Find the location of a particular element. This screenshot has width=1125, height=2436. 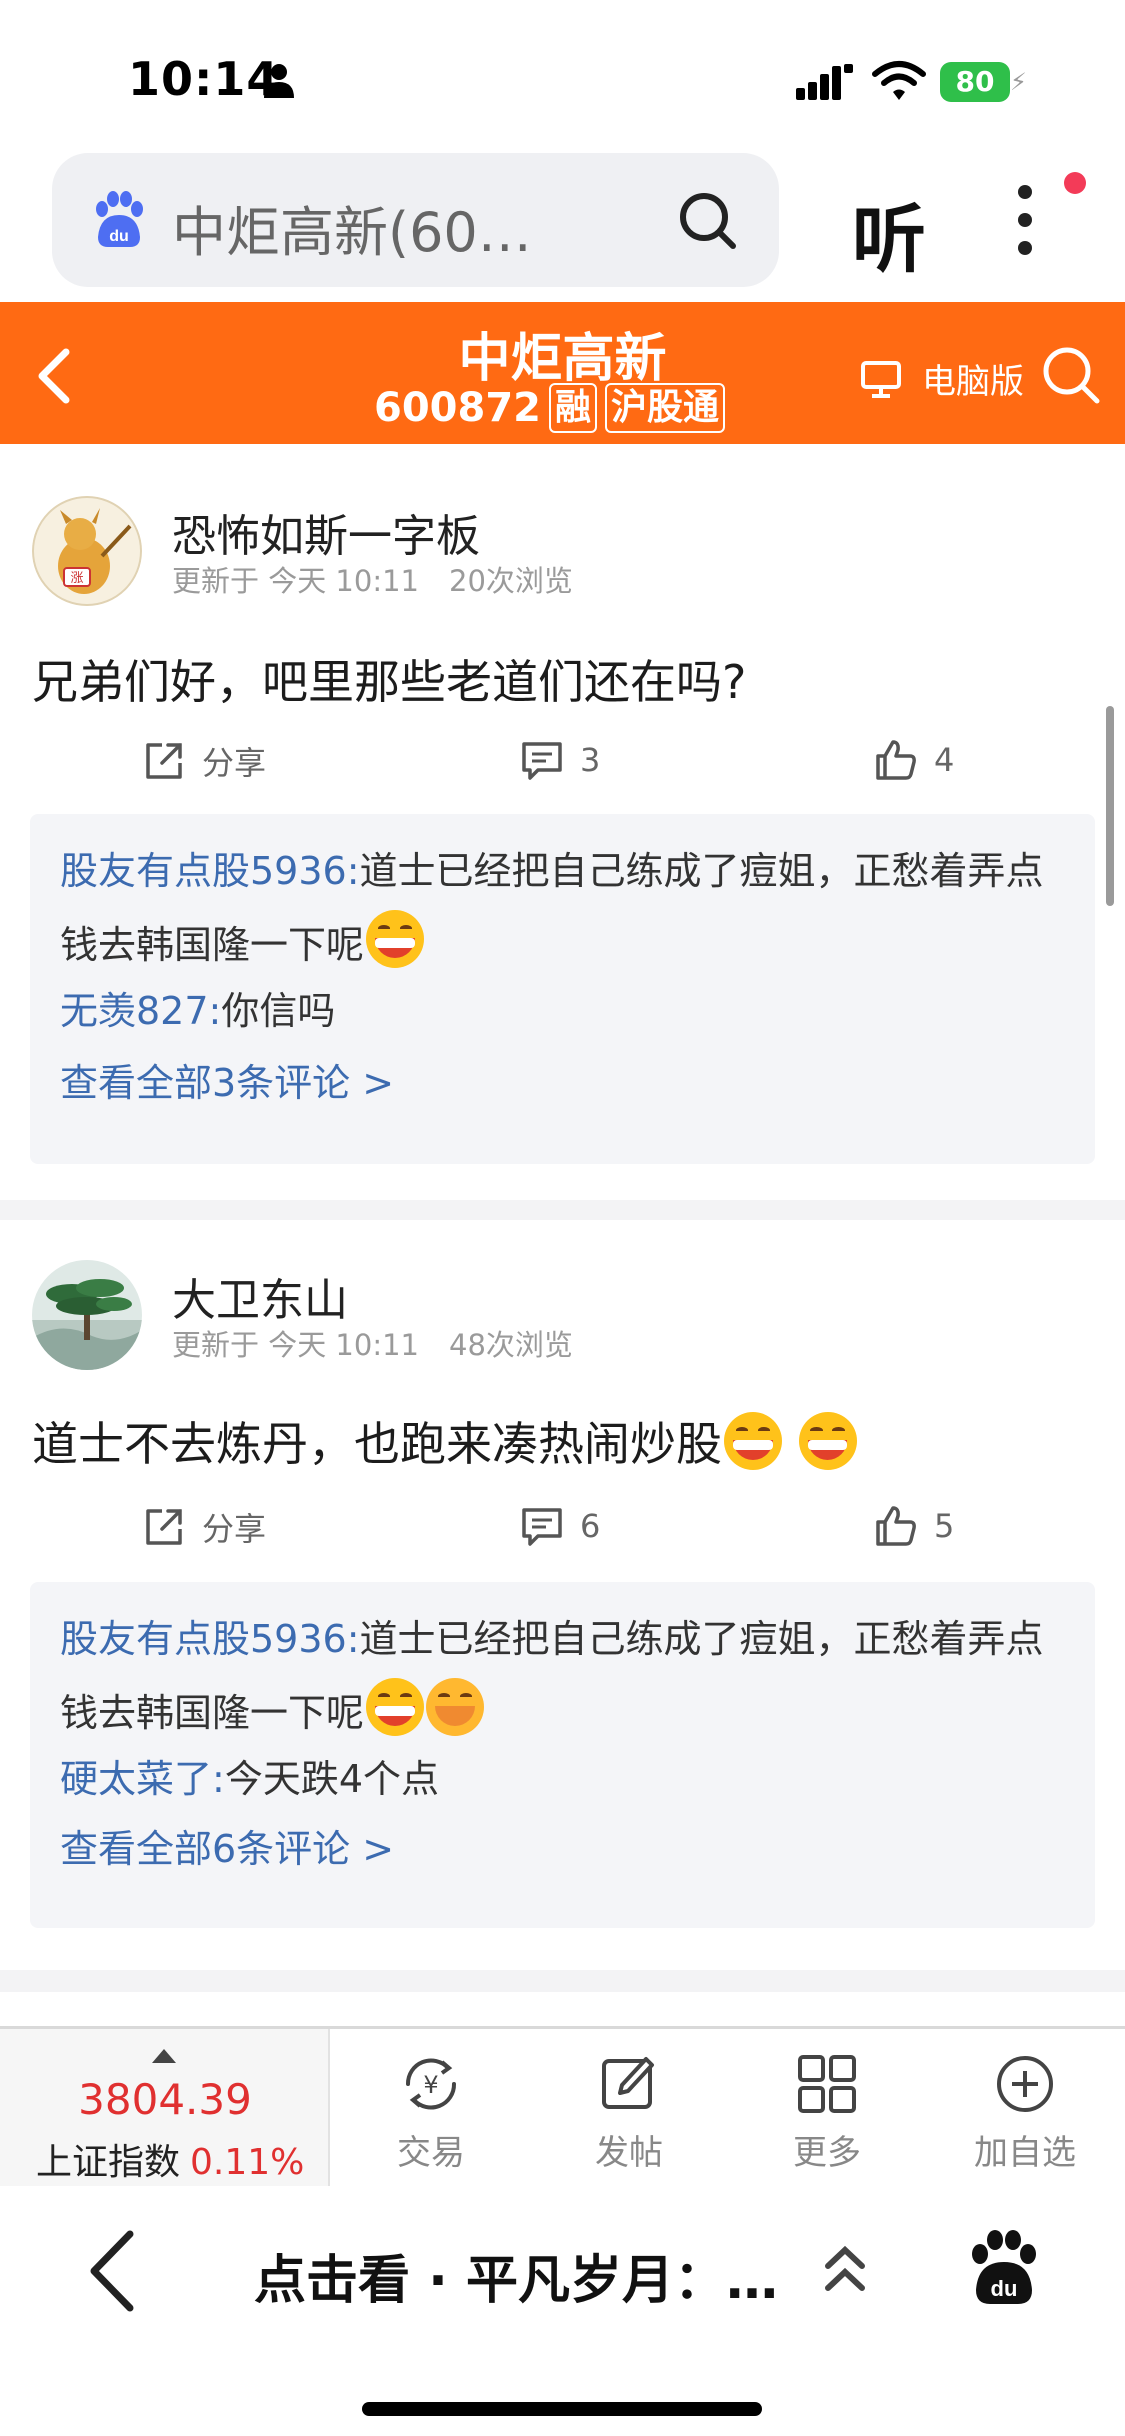

comment-text: 道士已经把自己练成了痘姐，正愁着弄点 is located at coordinates (701, 871).